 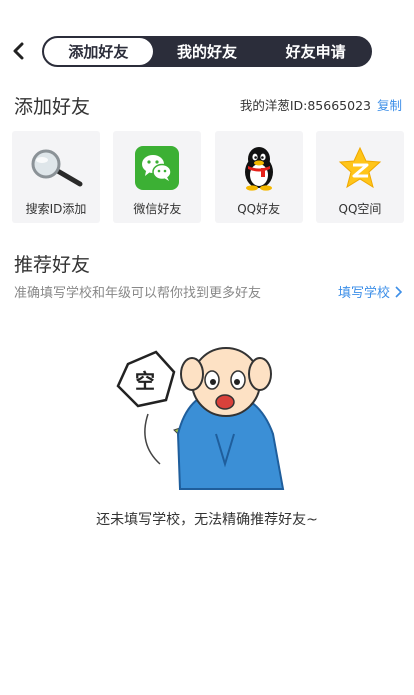 What do you see at coordinates (98, 51) in the screenshot?
I see `tab-add-friend: 添加好友` at bounding box center [98, 51].